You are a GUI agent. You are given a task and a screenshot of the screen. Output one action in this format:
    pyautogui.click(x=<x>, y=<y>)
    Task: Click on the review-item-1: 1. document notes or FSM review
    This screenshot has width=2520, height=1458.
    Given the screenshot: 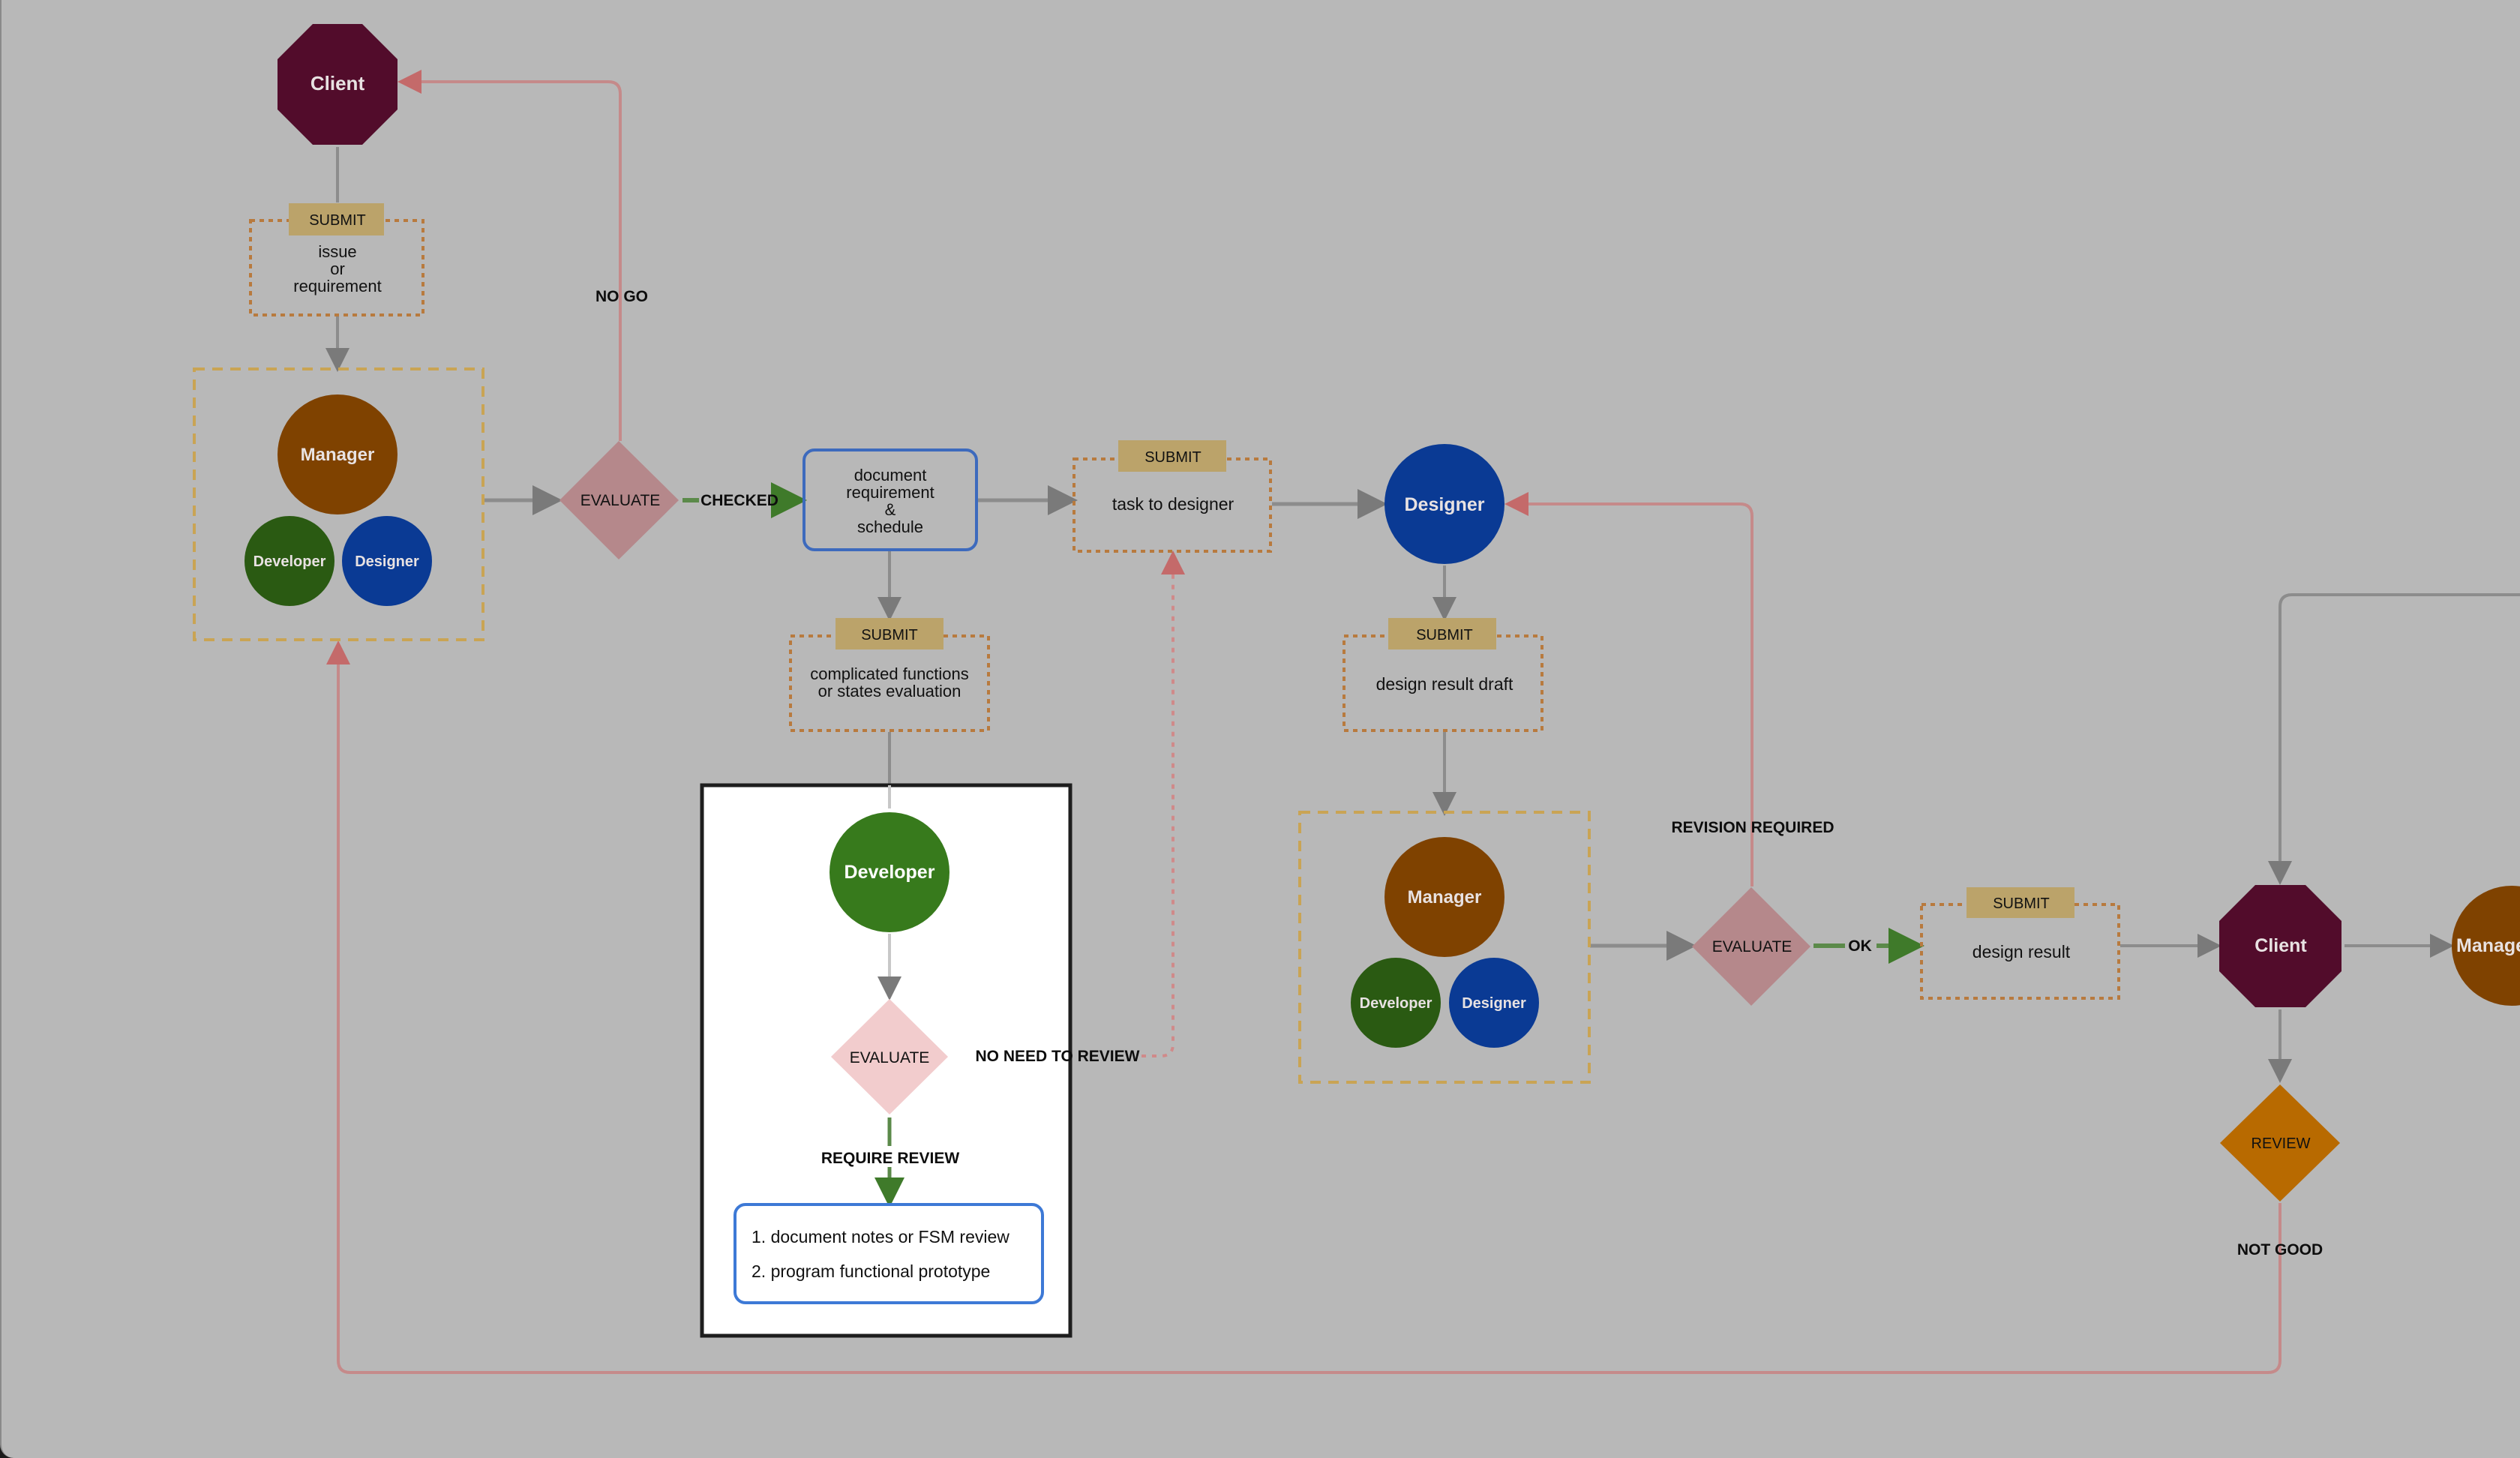 What is the action you would take?
    pyautogui.click(x=881, y=1236)
    